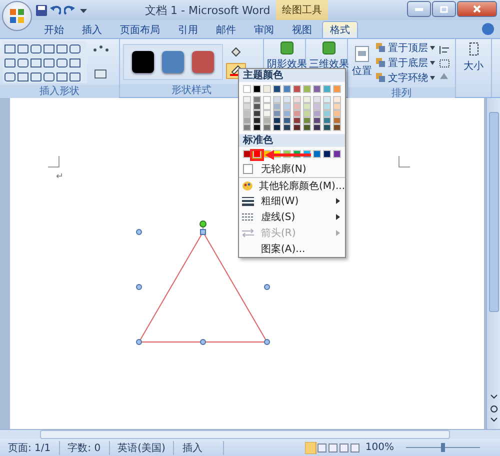  I want to click on ribbon-tab: 开始, so click(54, 29).